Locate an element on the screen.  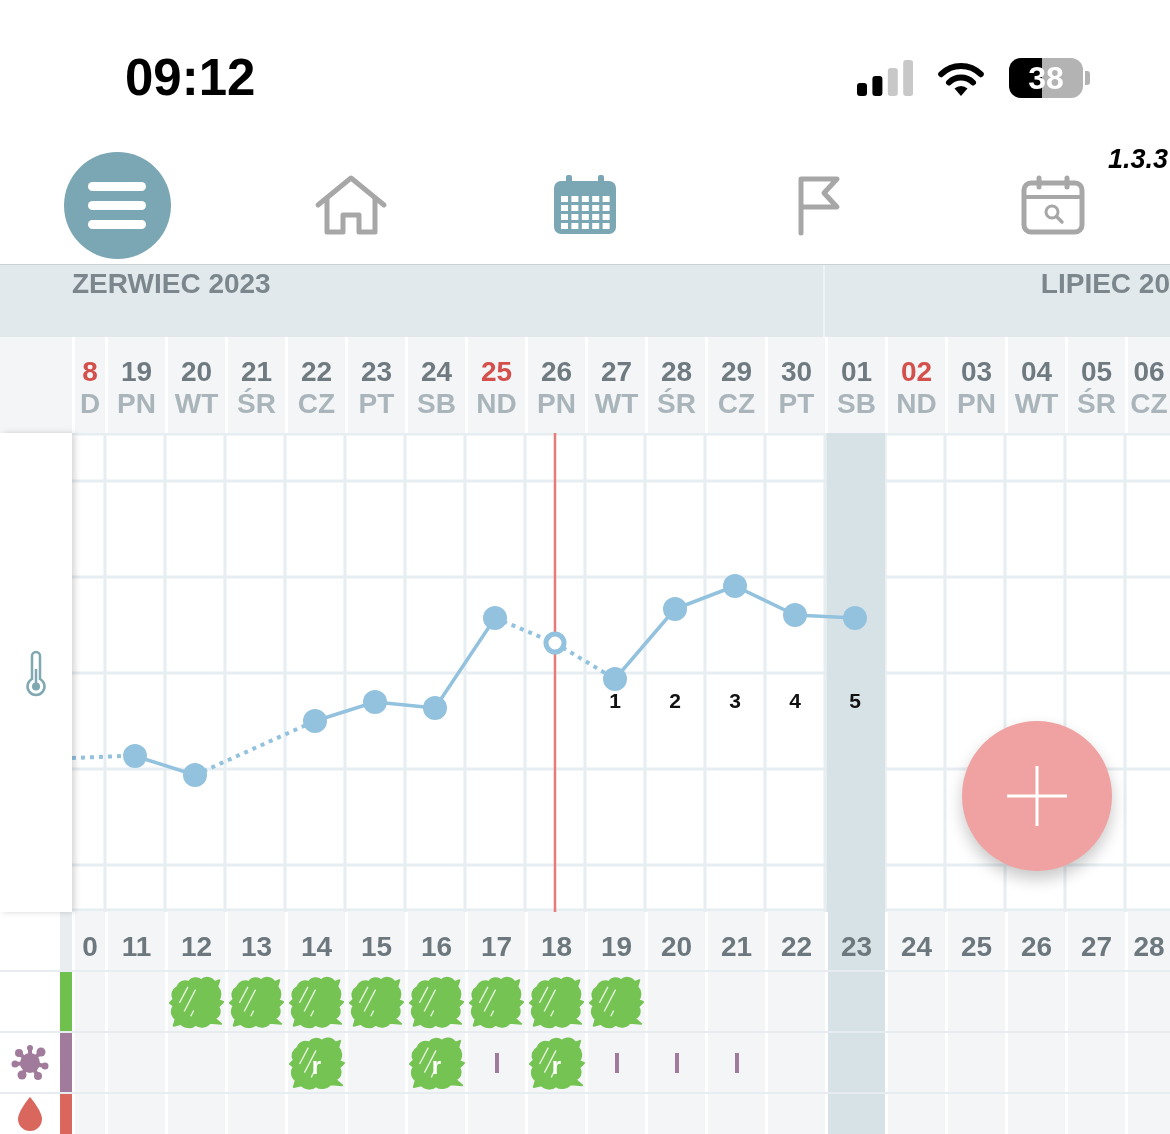
day-number: 02 is located at coordinates (916, 372).